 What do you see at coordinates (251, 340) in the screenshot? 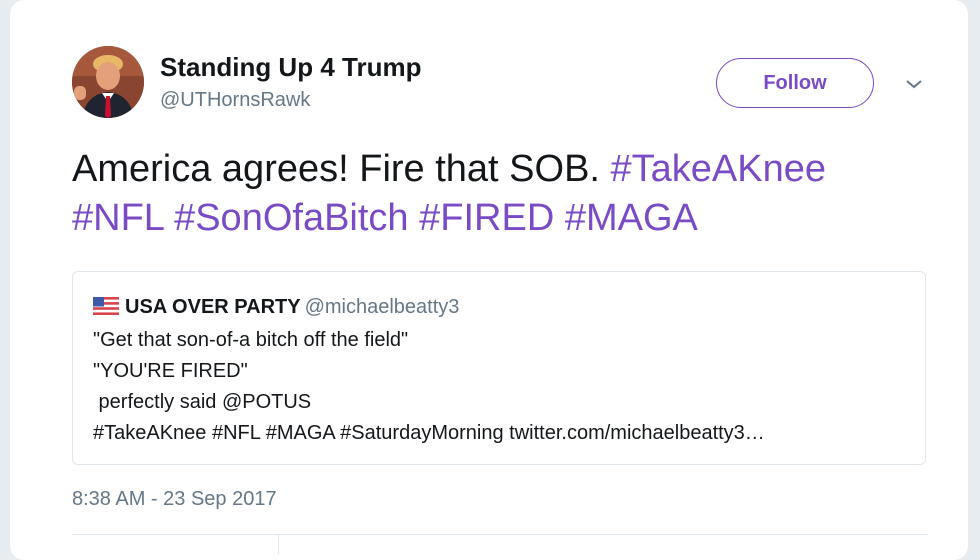
I see `quoted-text-line: "Get that son-of-a bitch off the field"` at bounding box center [251, 340].